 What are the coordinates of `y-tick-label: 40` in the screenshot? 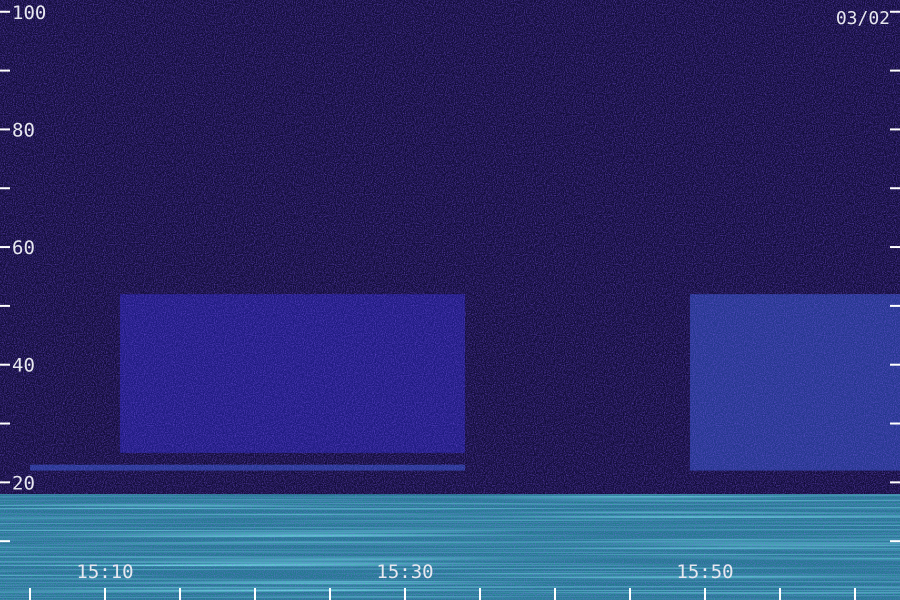 It's located at (23, 366).